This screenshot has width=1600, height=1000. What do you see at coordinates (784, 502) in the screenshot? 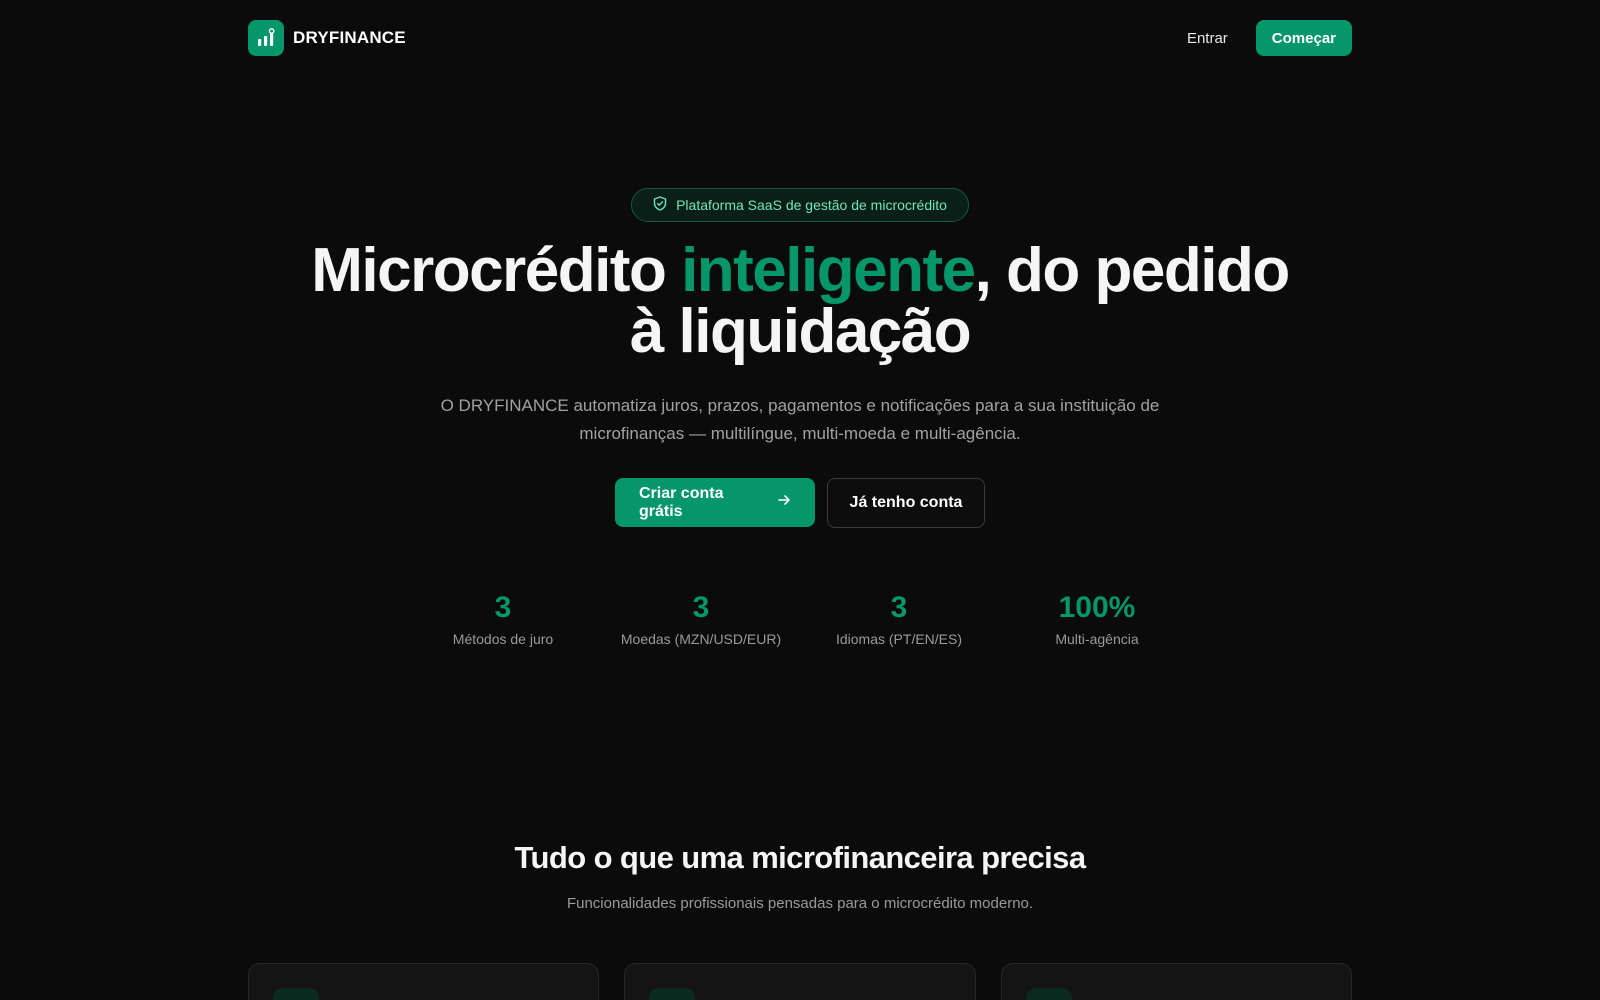
I see `arrow-right-icon` at bounding box center [784, 502].